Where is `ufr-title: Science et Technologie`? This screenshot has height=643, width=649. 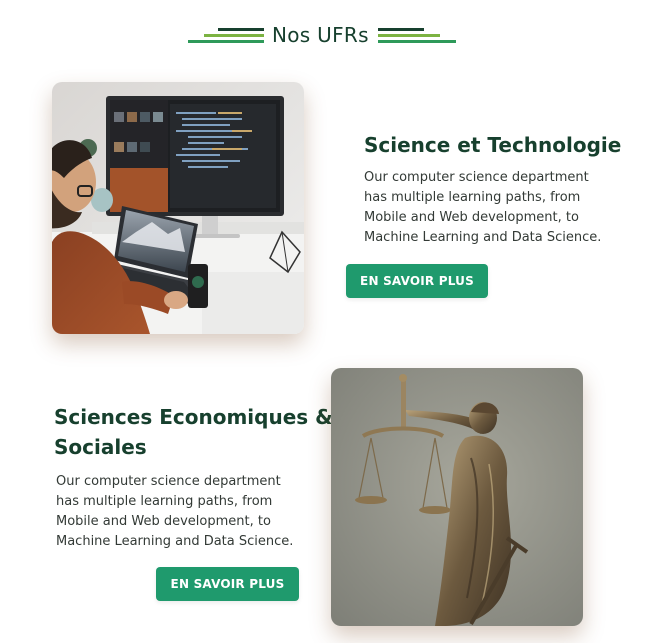 ufr-title: Science et Technologie is located at coordinates (493, 145).